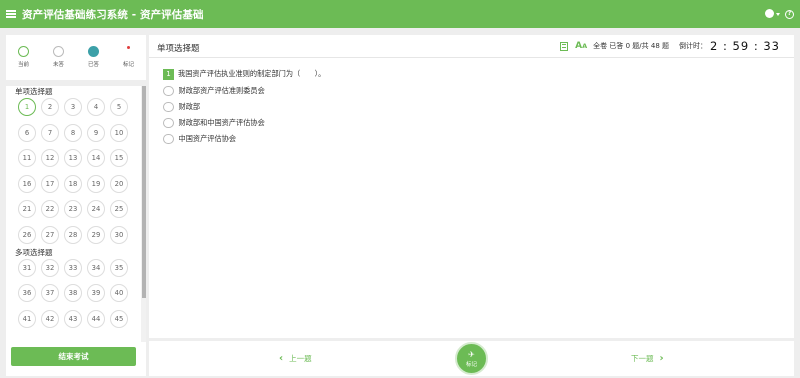 Image resolution: width=800 pixels, height=378 pixels. Describe the element at coordinates (478, 91) in the screenshot. I see `answer-option: 财政部资产评估准则委员会` at that location.